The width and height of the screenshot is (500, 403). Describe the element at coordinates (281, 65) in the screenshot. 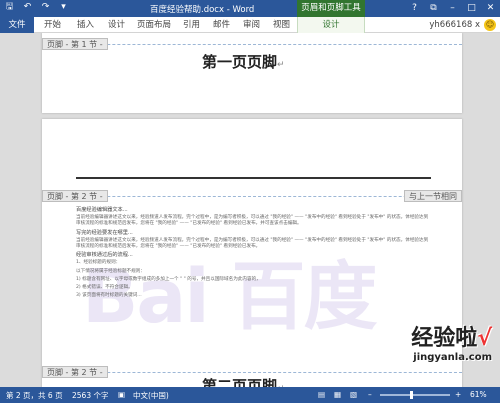

I see `paragraph-mark: ↵` at that location.